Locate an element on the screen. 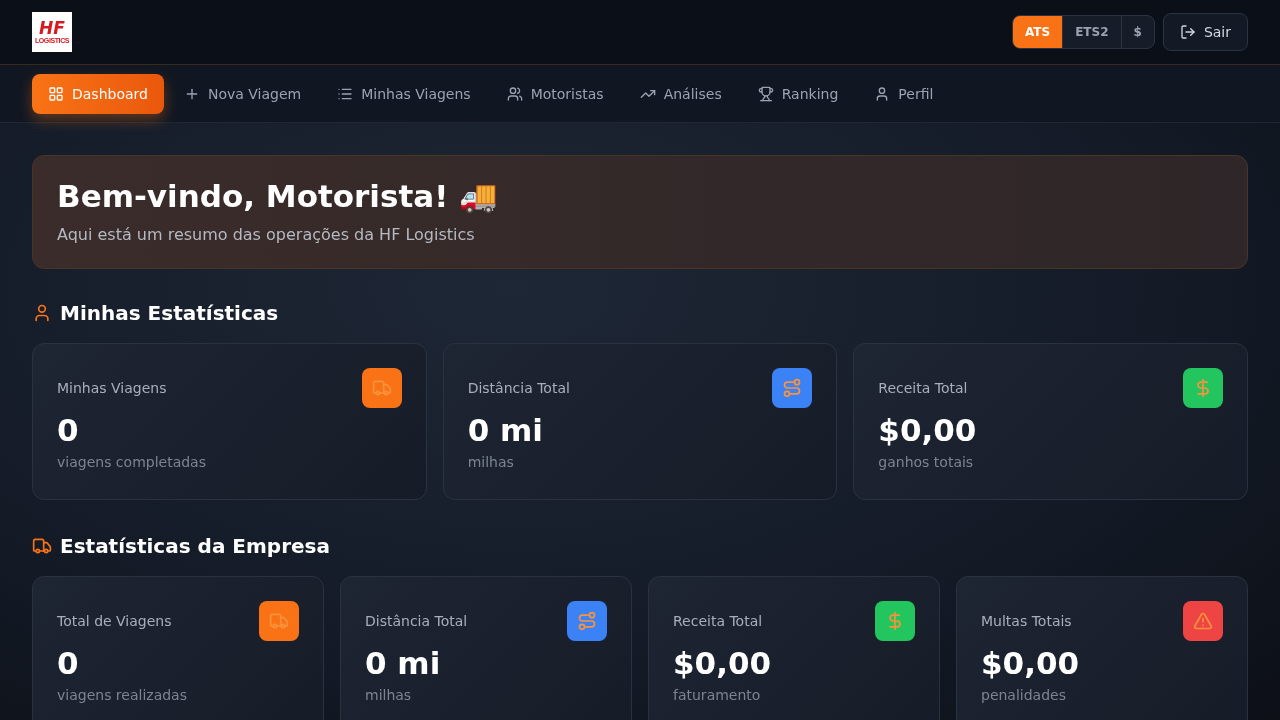 The image size is (1280, 720). stat-label: Total de Viagens is located at coordinates (114, 621).